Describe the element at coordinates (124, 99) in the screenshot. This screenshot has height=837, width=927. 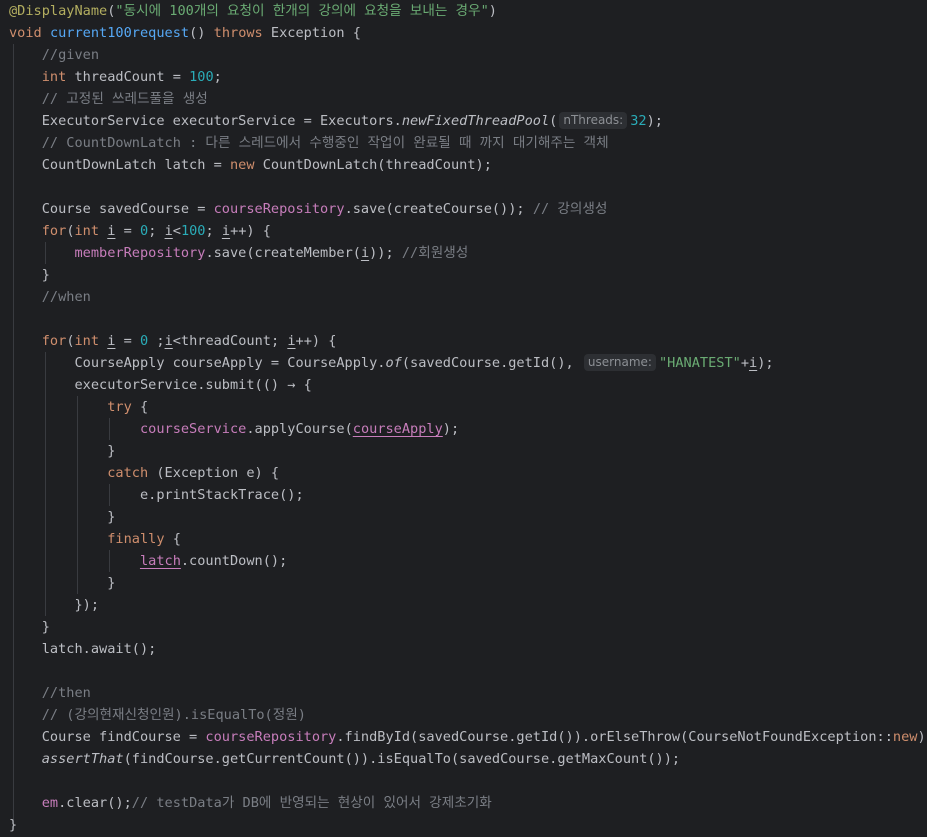
I see `comment: // 고정된 쓰레드풀을 생성` at that location.